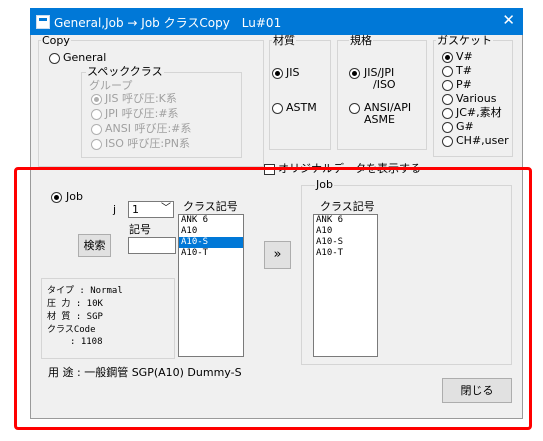  Describe the element at coordinates (301, 107) in the screenshot. I see `material-astm-label: ASTM` at that location.